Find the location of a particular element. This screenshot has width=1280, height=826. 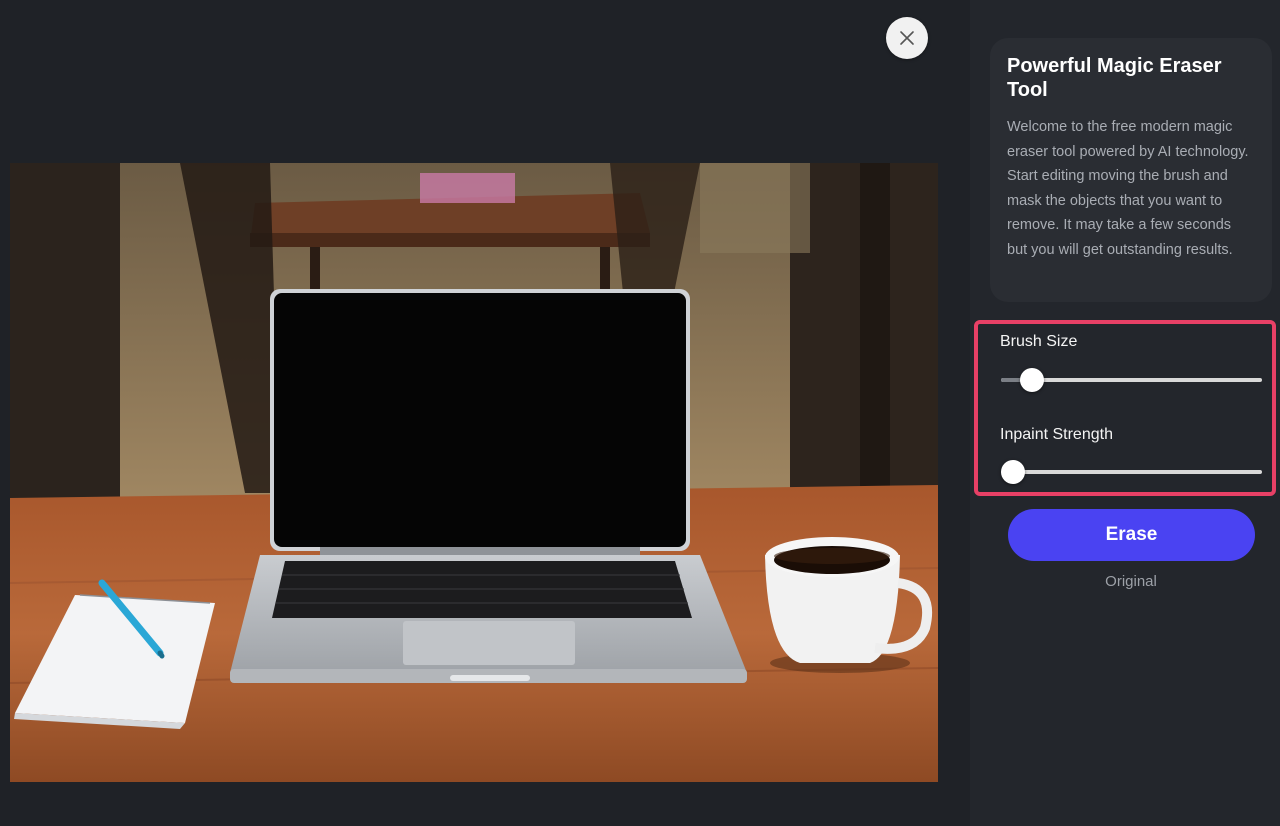

close-icon is located at coordinates (907, 38).